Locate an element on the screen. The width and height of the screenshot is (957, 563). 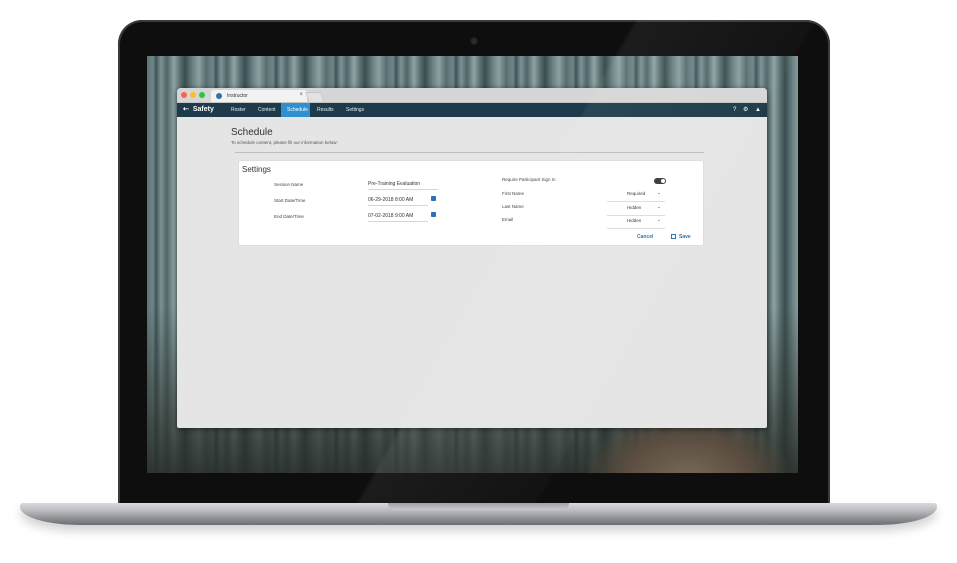
webcam is located at coordinates (474, 41).